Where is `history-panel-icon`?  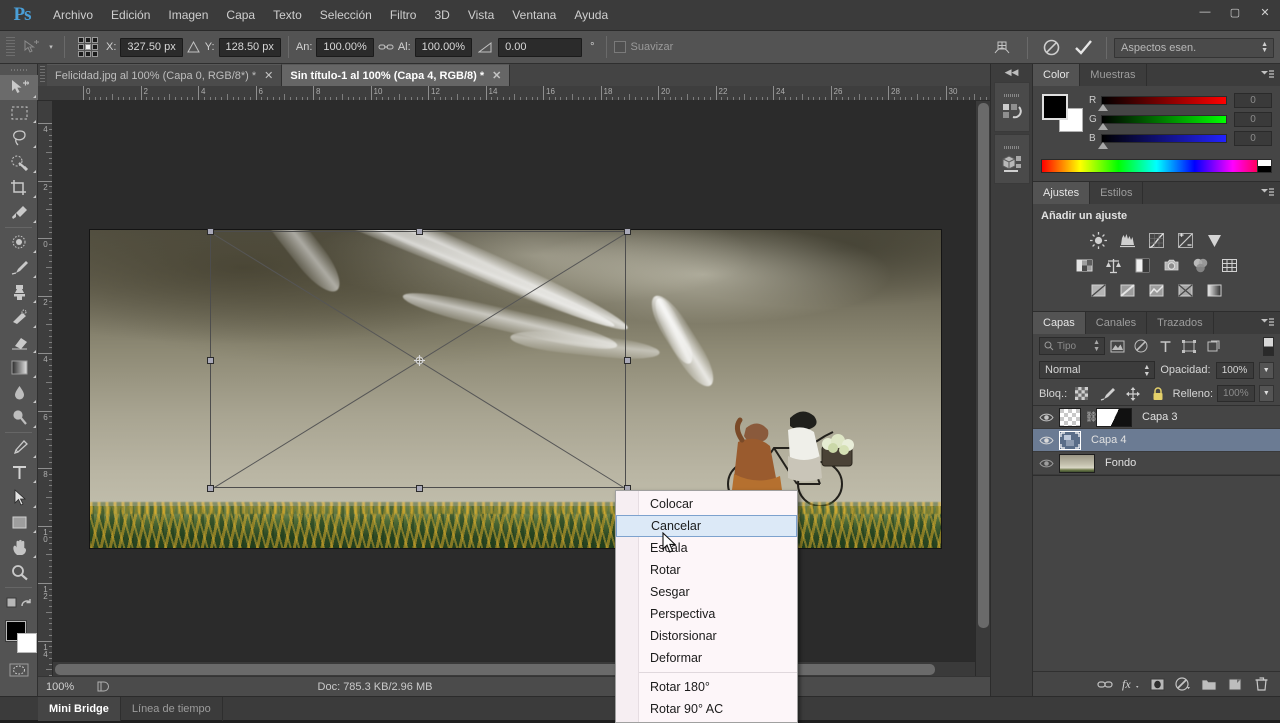
history-panel-icon is located at coordinates (1012, 107).